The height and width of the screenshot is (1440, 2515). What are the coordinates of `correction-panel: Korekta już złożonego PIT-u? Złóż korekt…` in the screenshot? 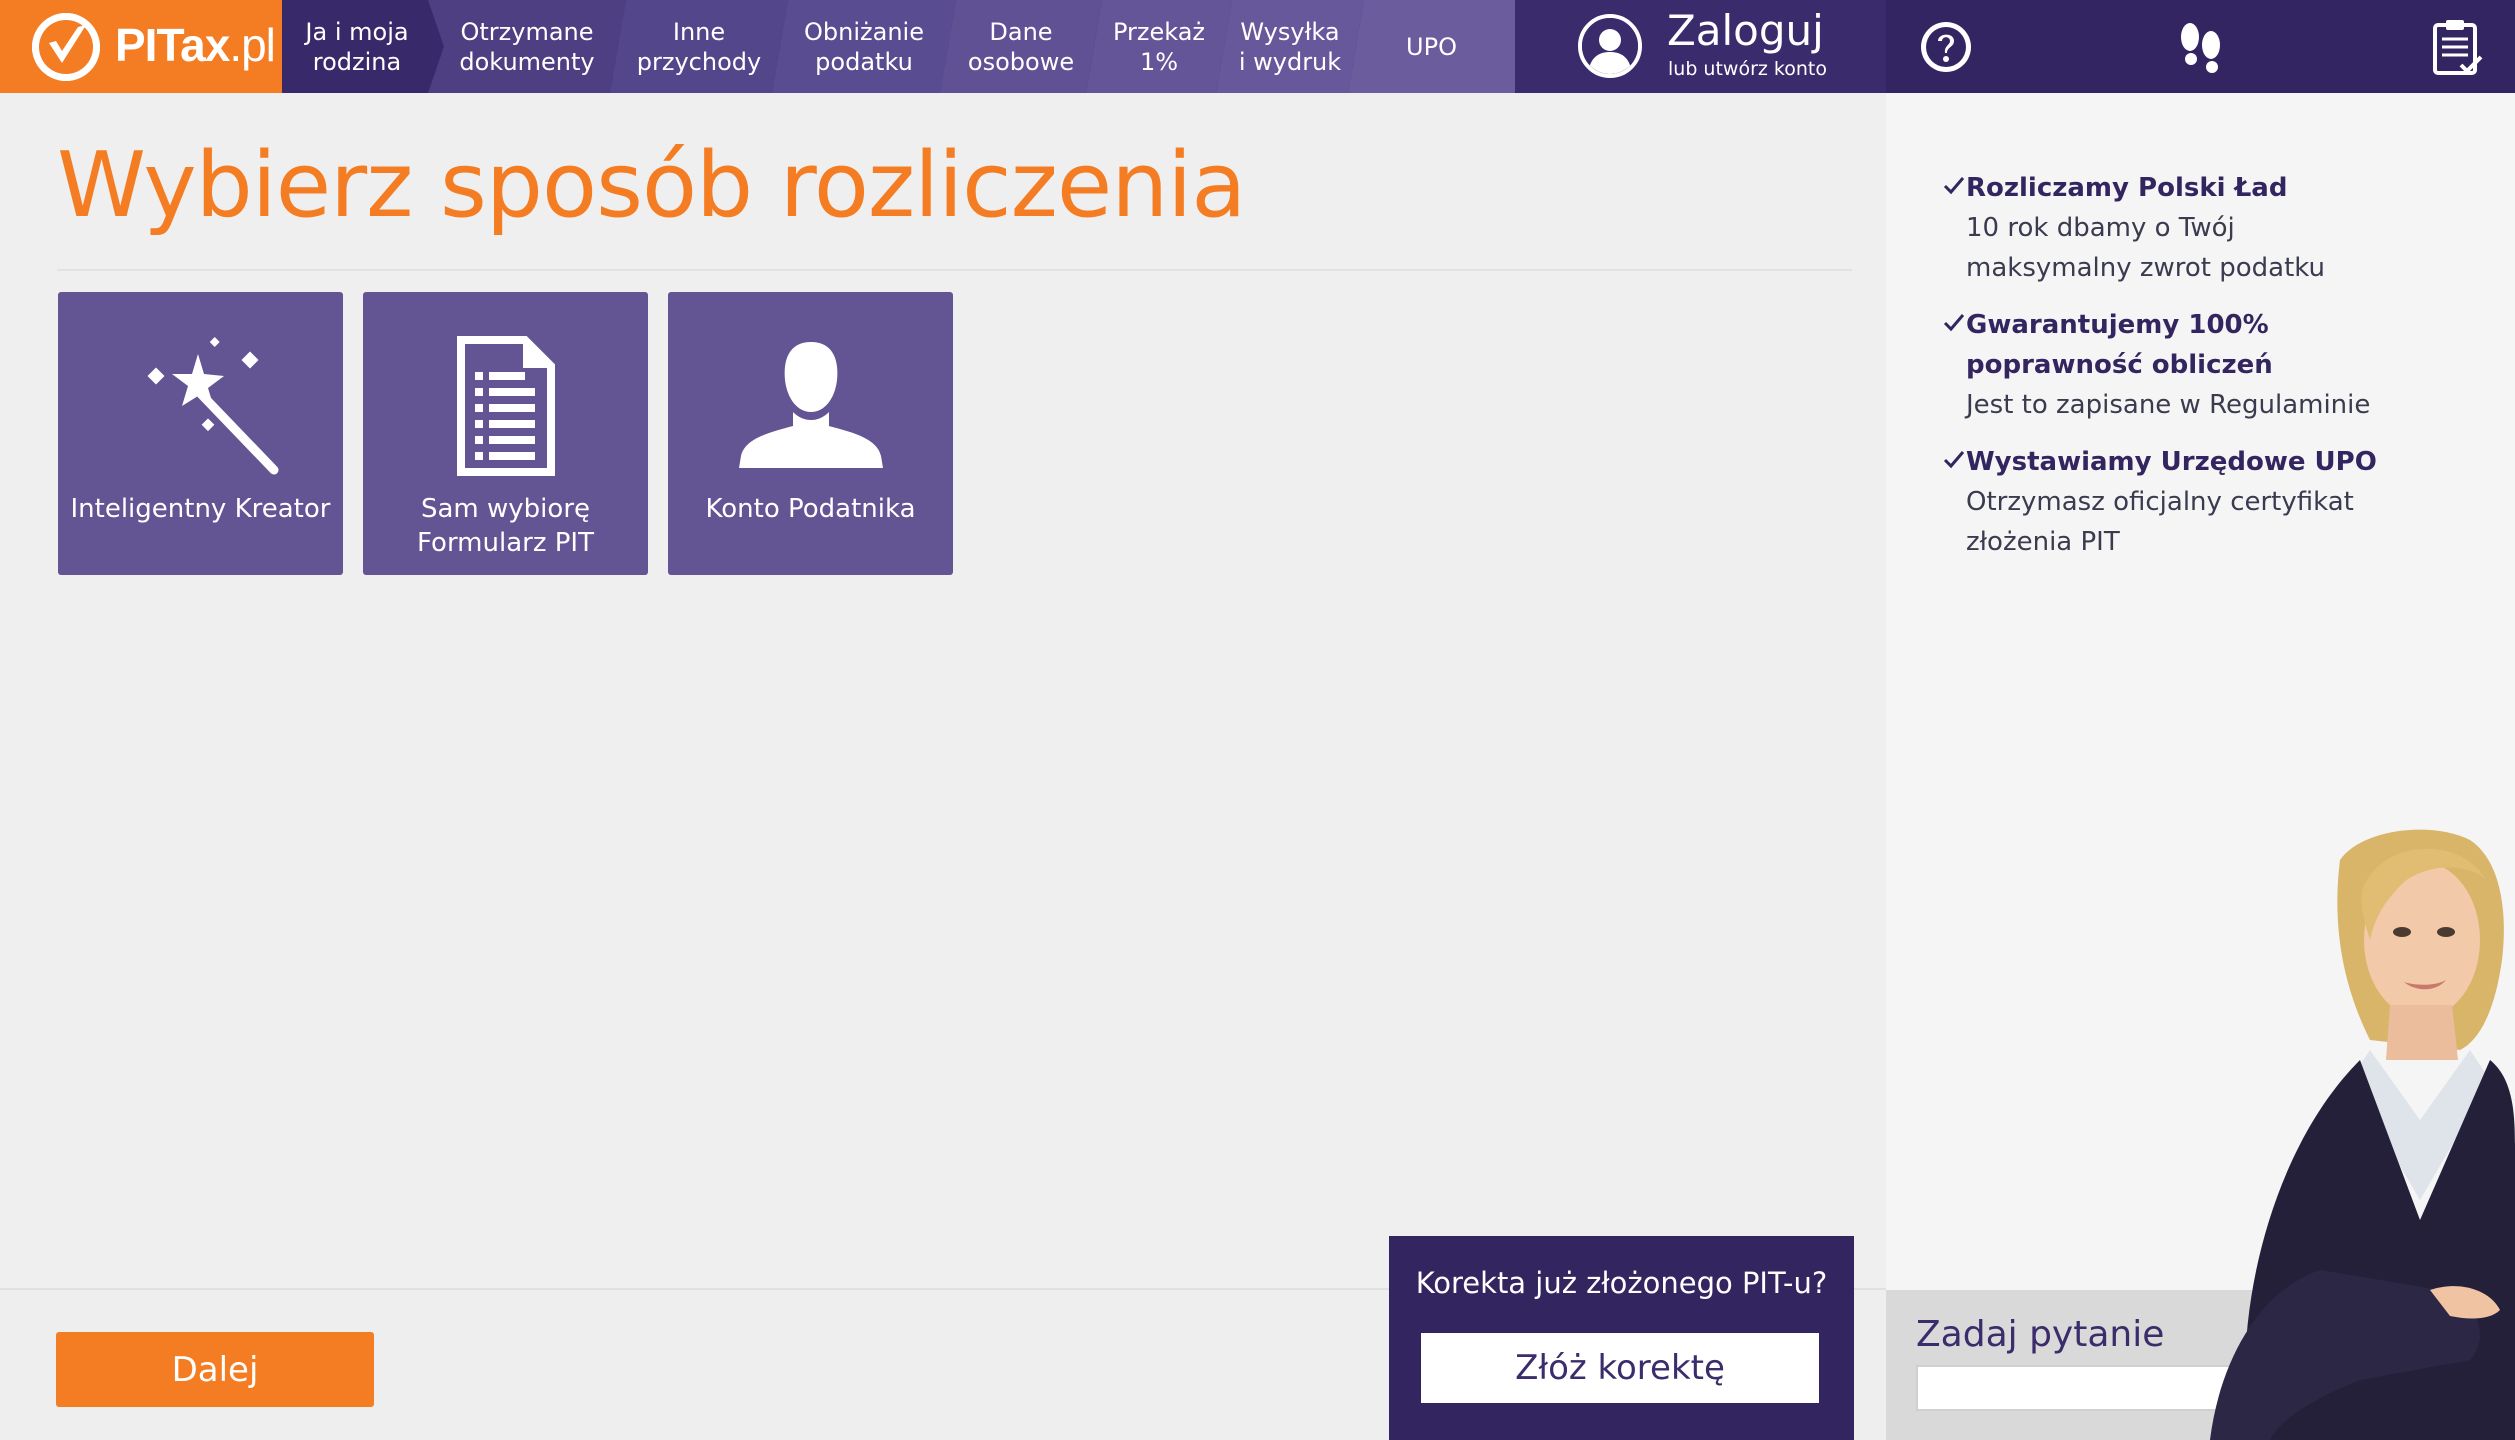 It's located at (1621, 1338).